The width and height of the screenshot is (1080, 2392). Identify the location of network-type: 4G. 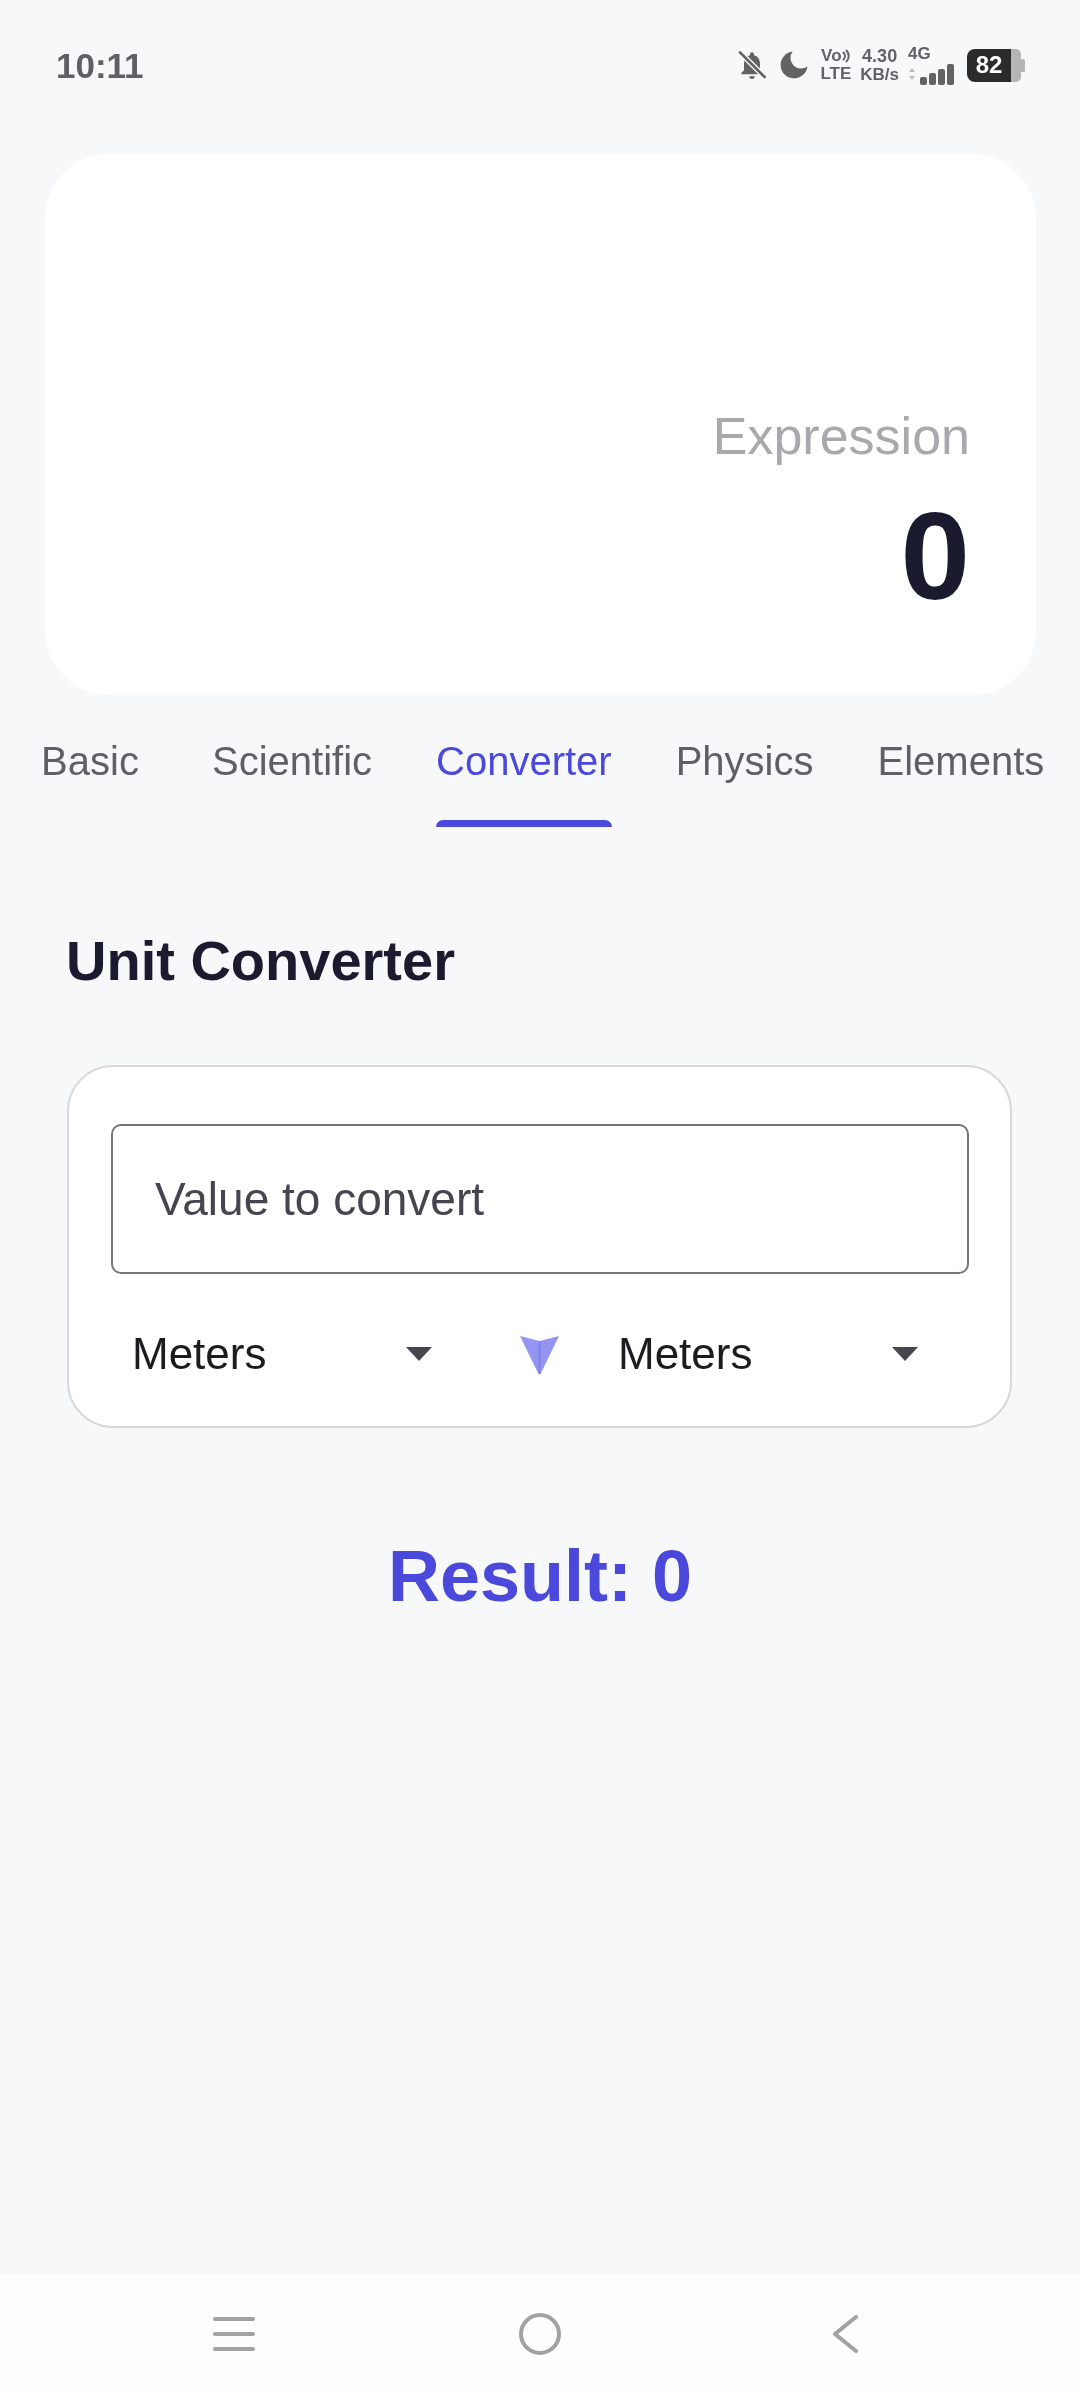
(919, 54).